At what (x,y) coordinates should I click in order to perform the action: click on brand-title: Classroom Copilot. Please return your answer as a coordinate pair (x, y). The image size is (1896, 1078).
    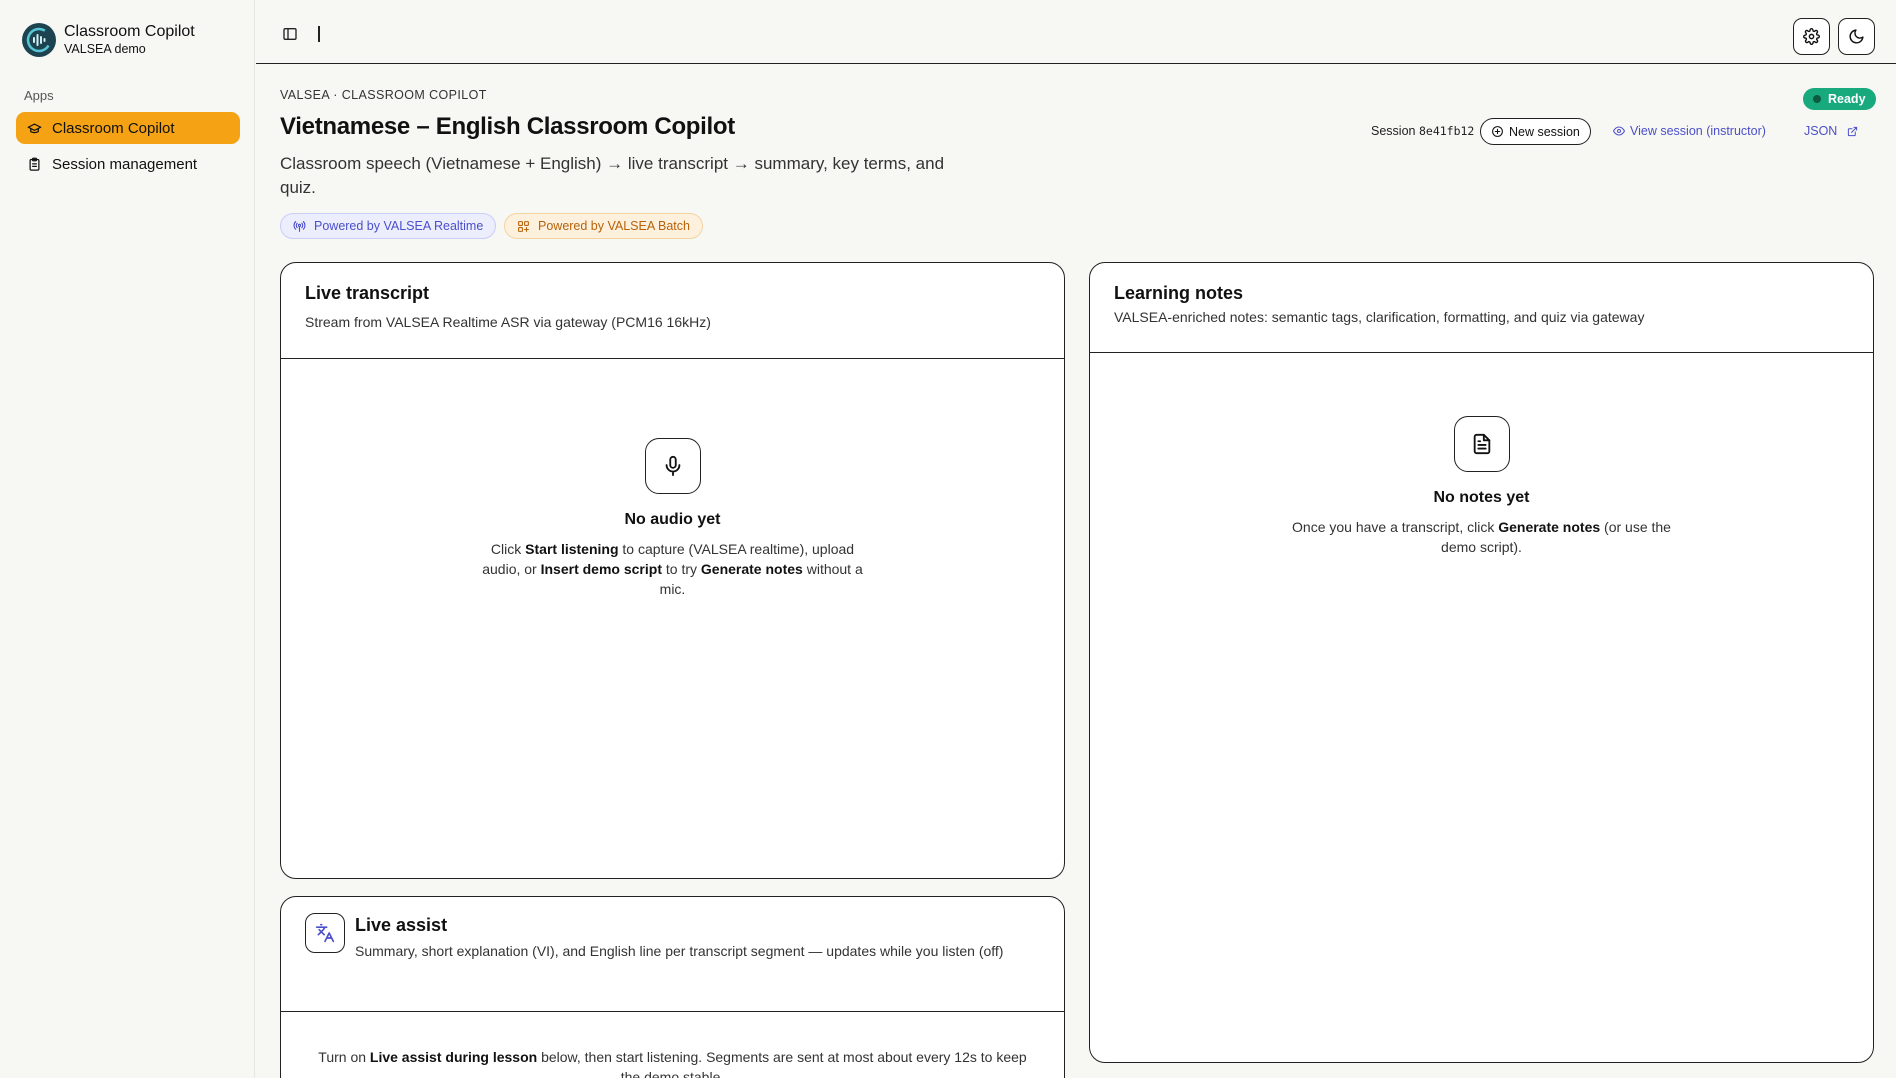
    Looking at the image, I should click on (129, 31).